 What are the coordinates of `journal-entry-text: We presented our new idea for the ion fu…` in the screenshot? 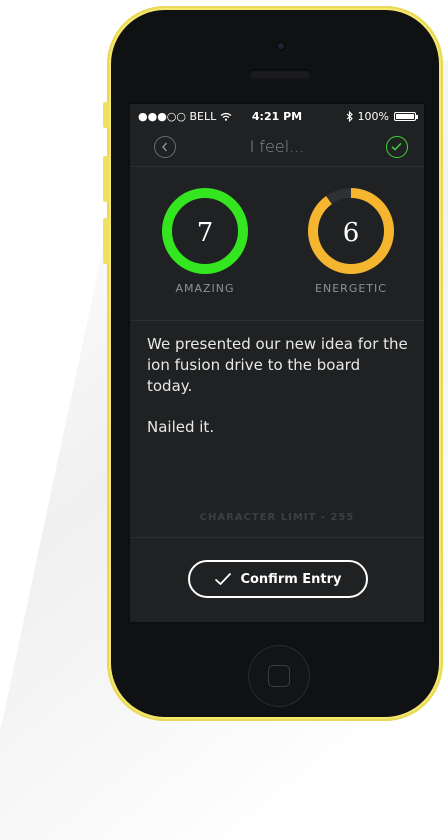 It's located at (278, 396).